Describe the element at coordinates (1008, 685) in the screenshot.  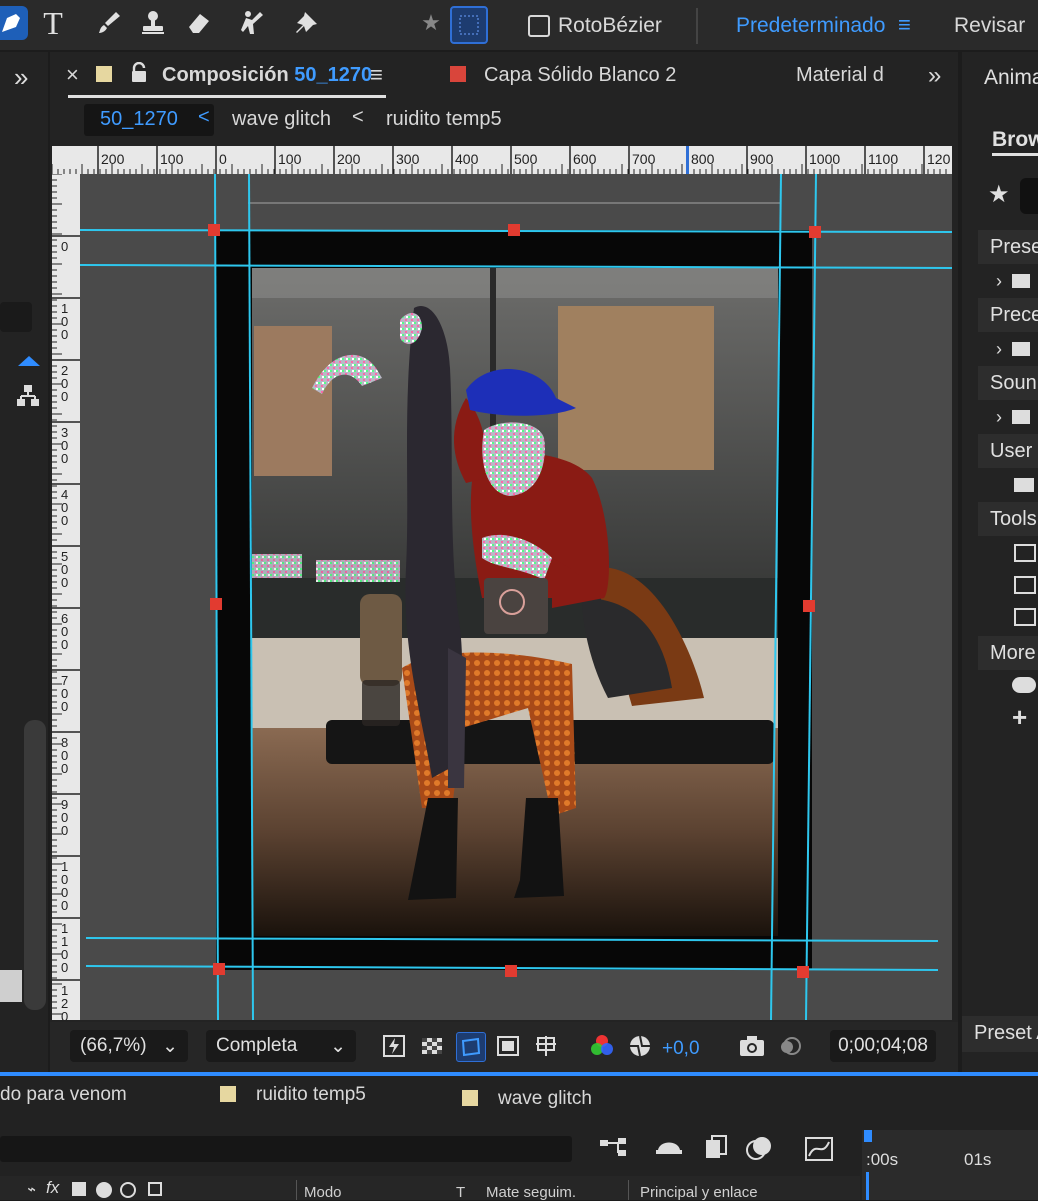
I see `download-row` at that location.